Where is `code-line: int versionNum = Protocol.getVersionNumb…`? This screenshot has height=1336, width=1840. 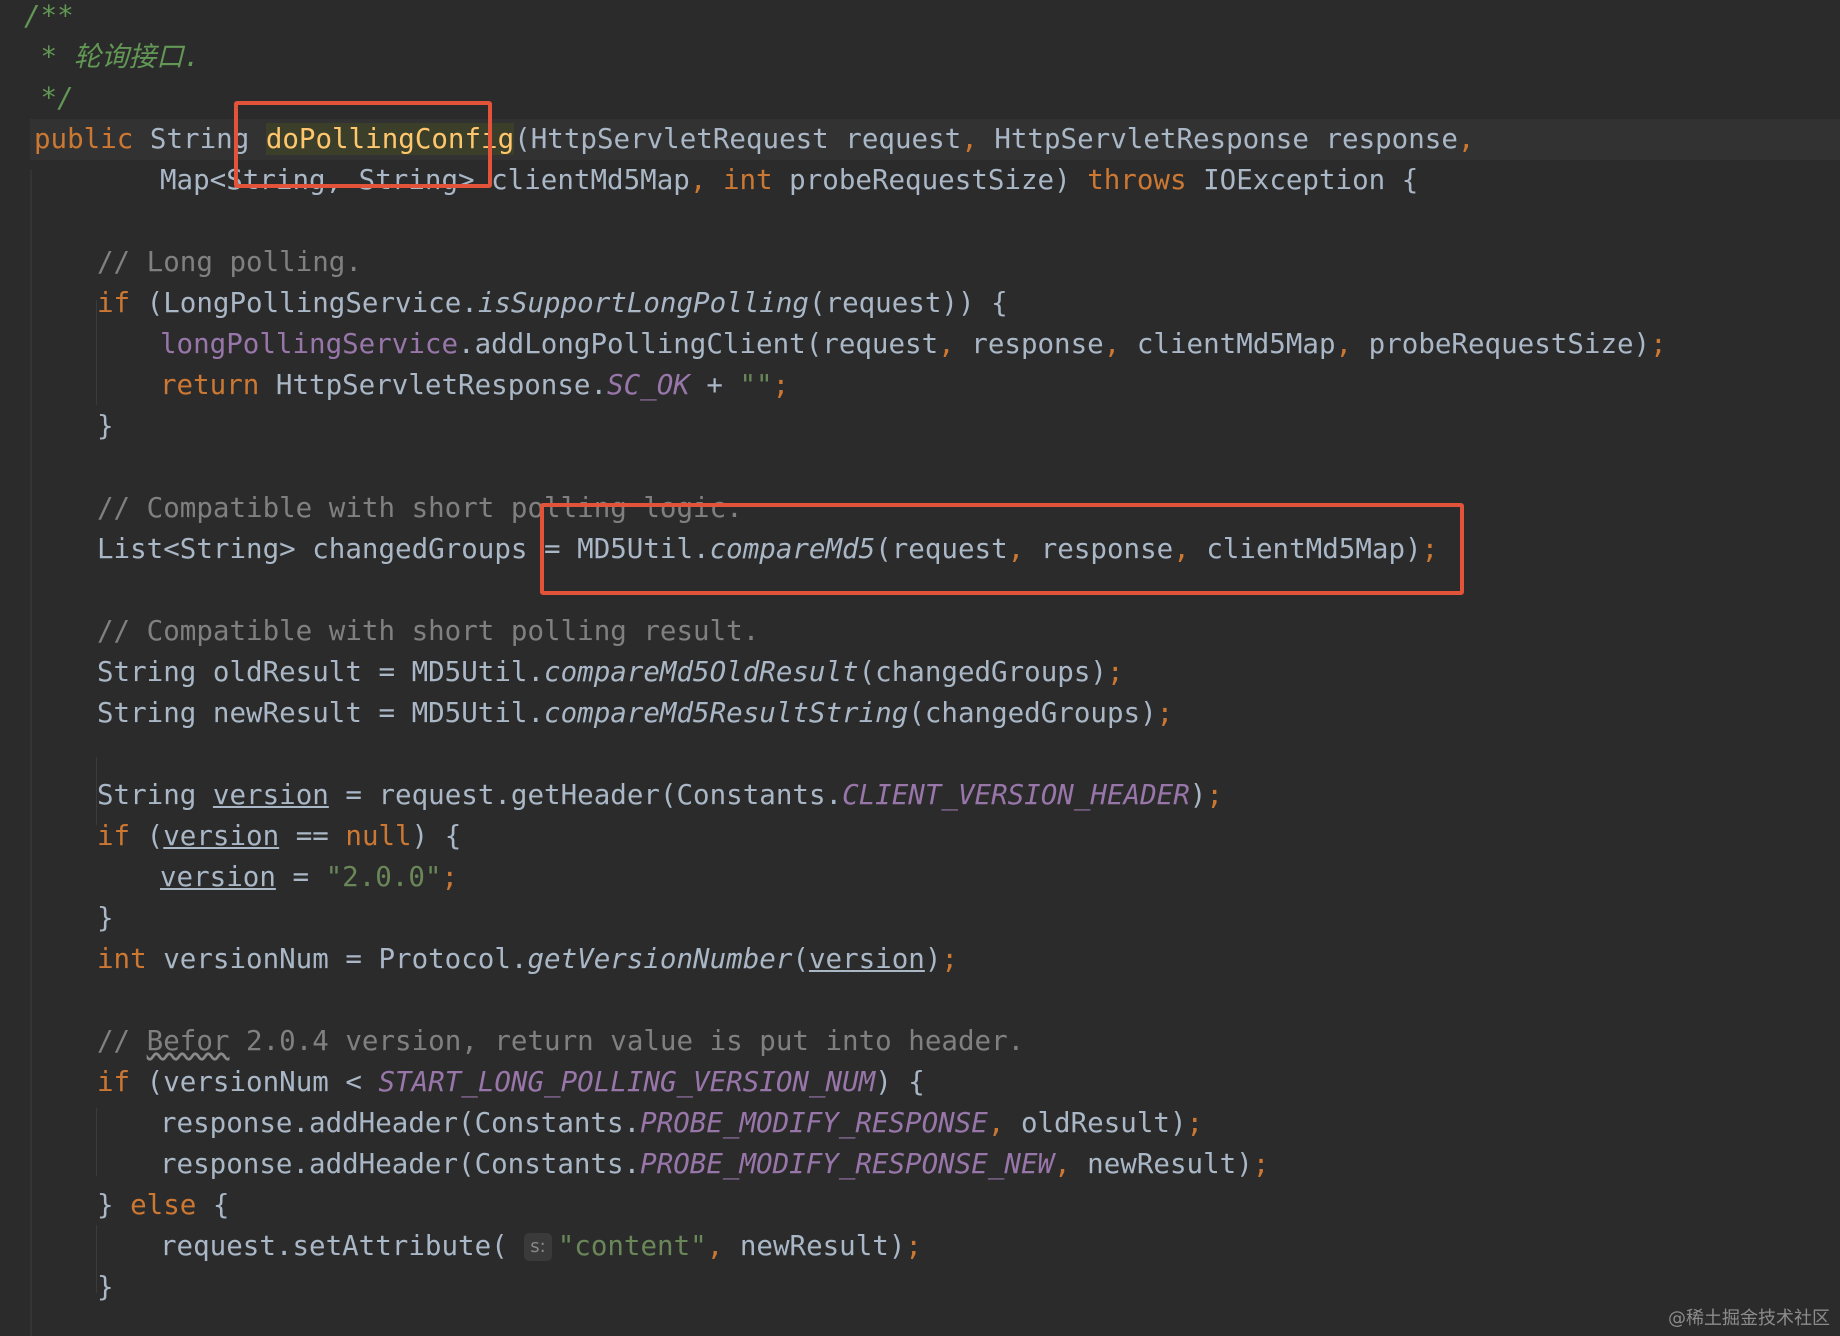 code-line: int versionNum = Protocol.getVersionNumb… is located at coordinates (510, 959).